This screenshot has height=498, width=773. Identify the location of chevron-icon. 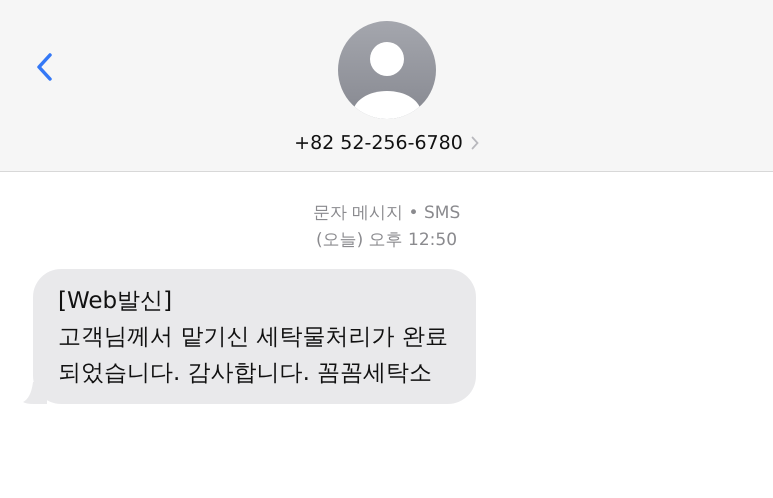
(474, 143).